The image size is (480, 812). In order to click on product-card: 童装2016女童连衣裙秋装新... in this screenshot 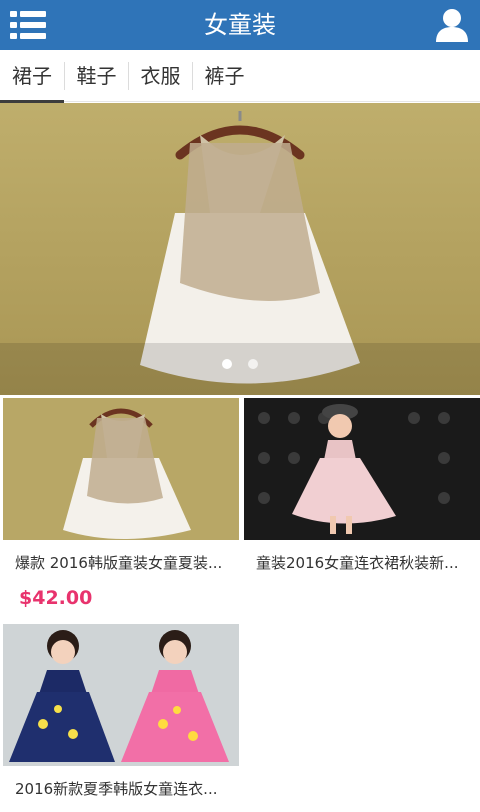, I will do `click(362, 492)`.